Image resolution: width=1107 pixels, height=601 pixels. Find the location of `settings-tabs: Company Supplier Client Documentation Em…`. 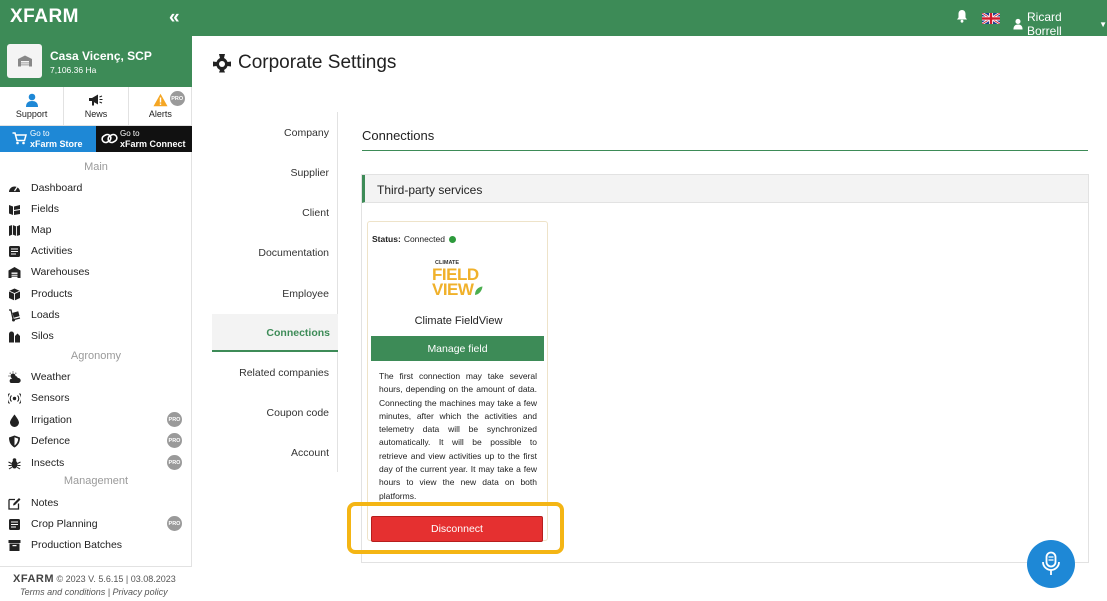

settings-tabs: Company Supplier Client Documentation Em… is located at coordinates (275, 292).